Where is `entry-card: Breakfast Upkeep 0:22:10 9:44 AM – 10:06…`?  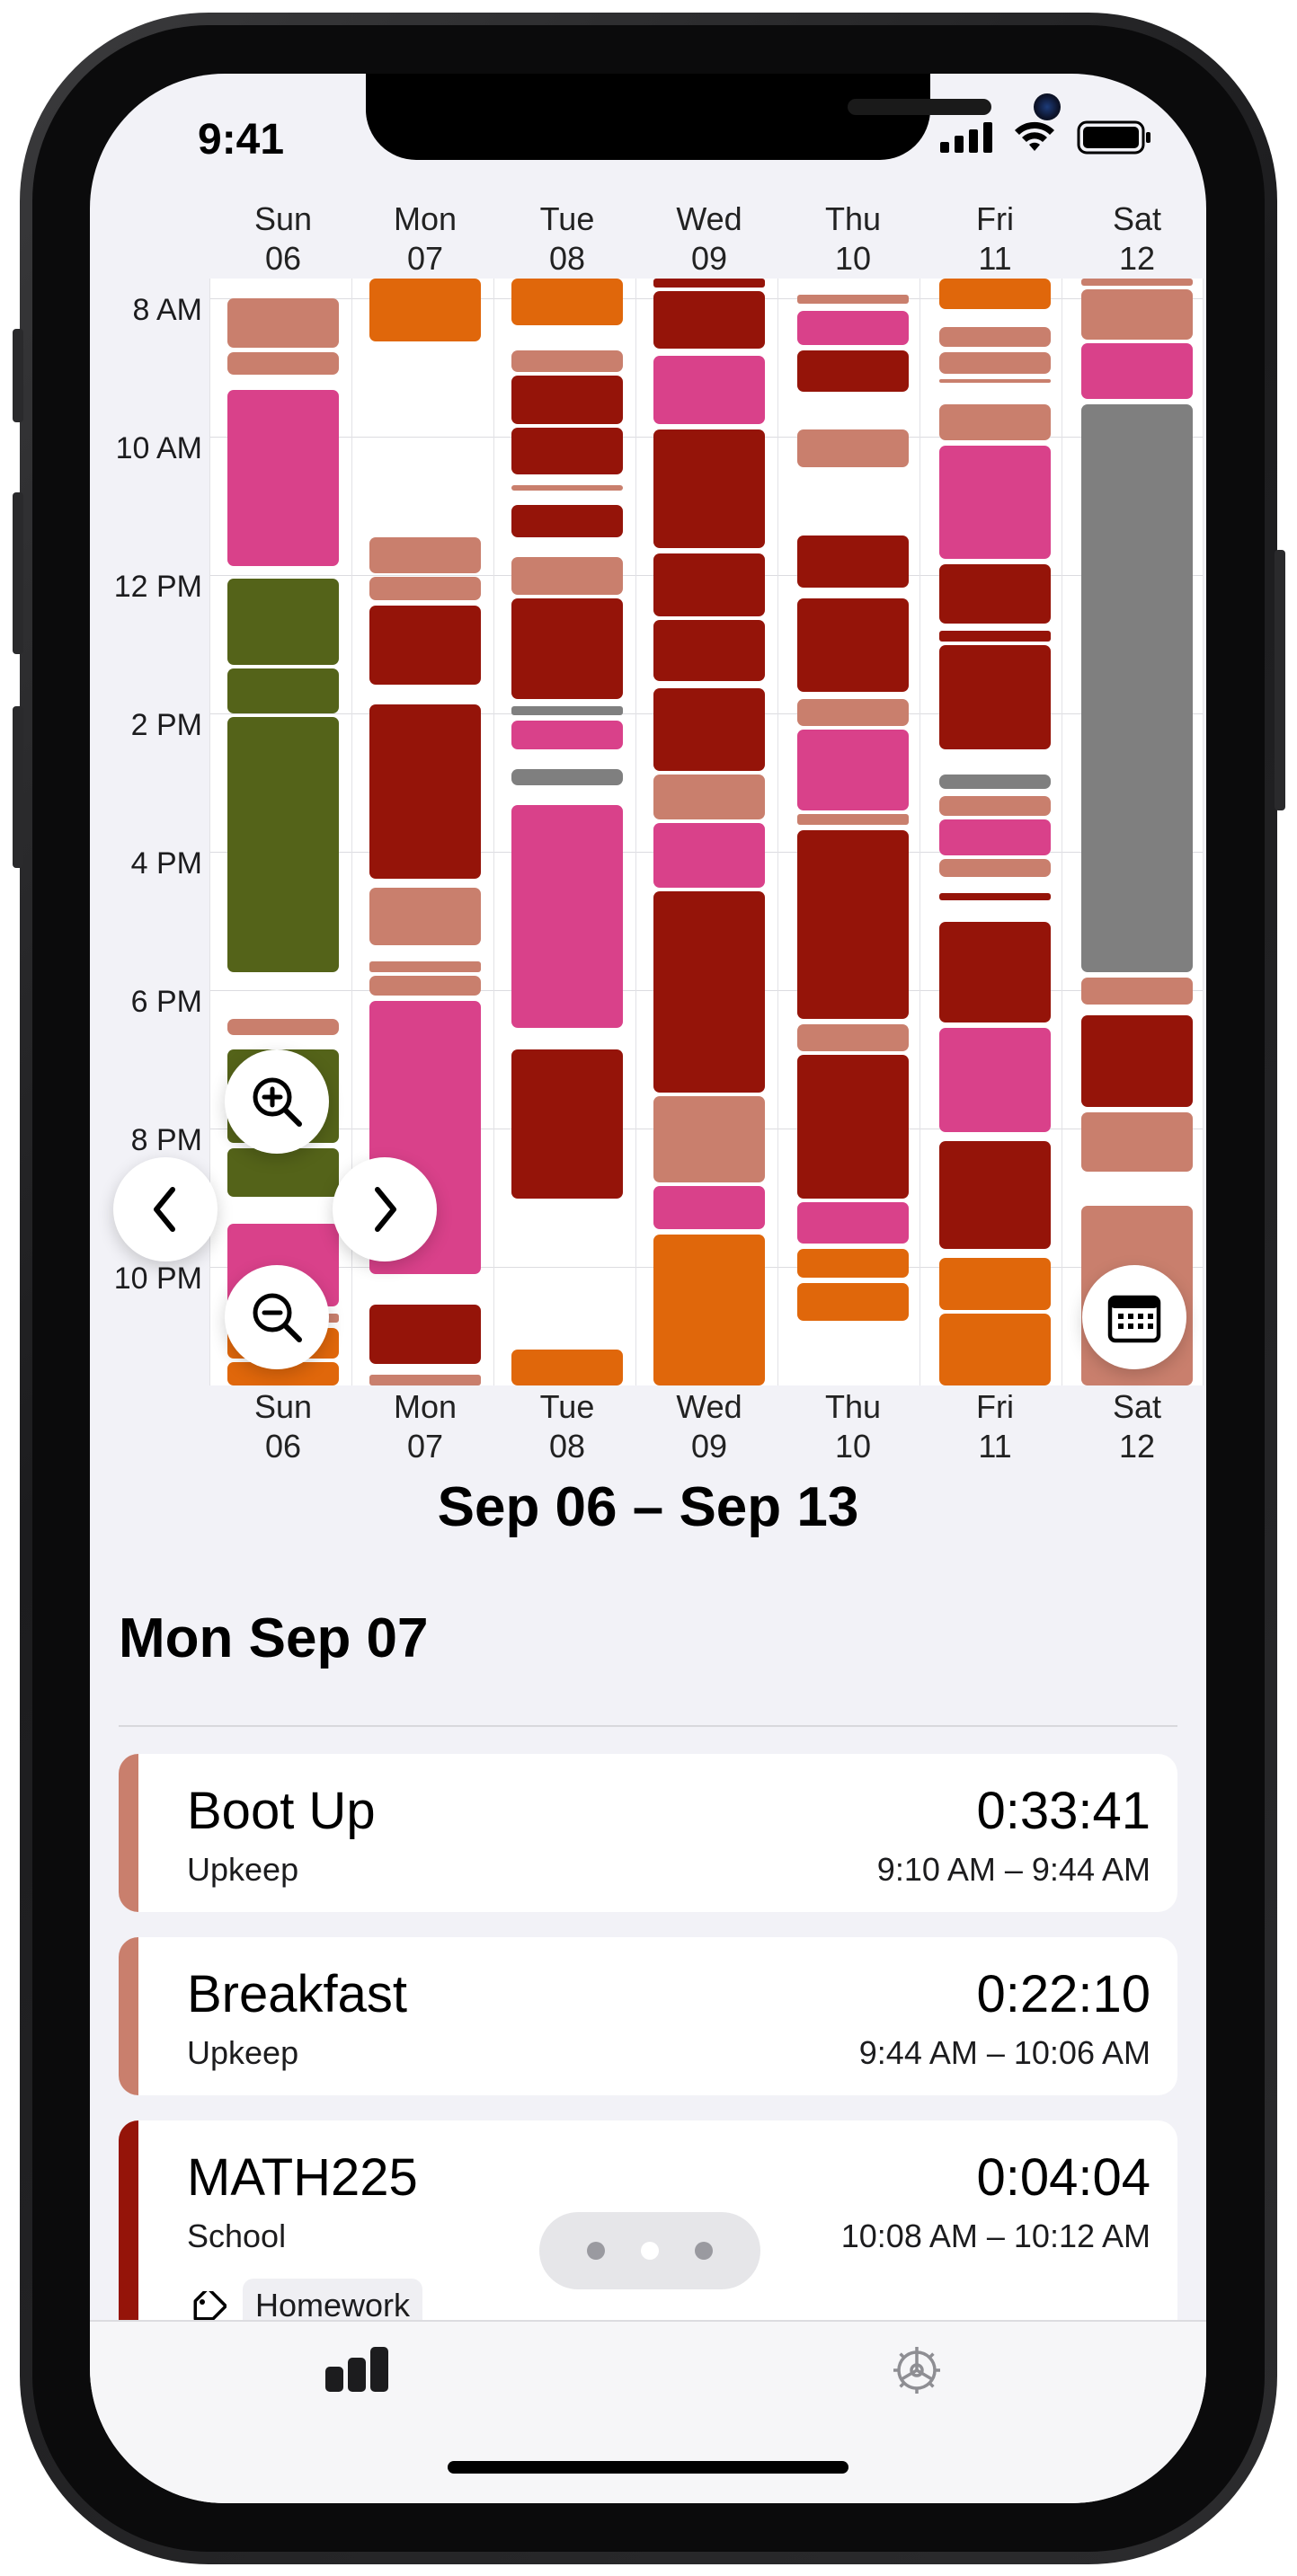
entry-card: Breakfast Upkeep 0:22:10 9:44 AM – 10:06… is located at coordinates (648, 2016).